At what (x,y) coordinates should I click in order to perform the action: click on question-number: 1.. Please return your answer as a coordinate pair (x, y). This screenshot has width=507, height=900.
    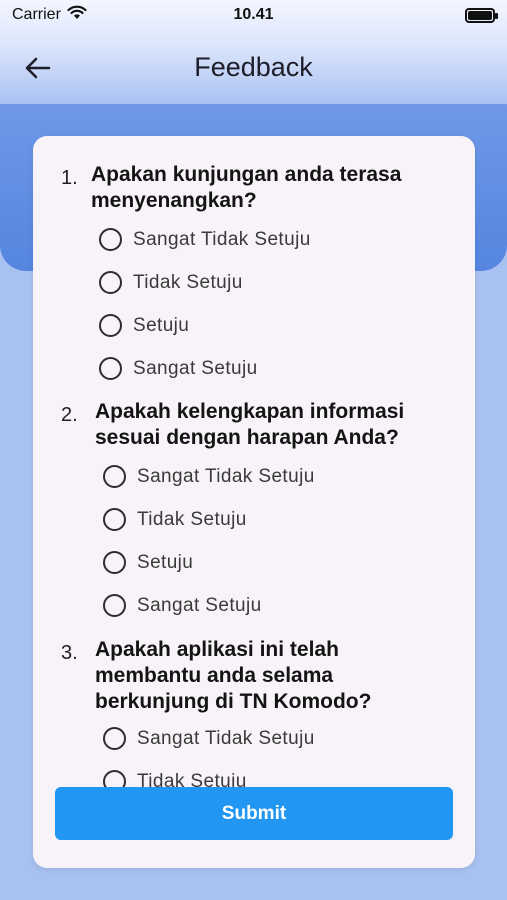
    Looking at the image, I should click on (69, 178).